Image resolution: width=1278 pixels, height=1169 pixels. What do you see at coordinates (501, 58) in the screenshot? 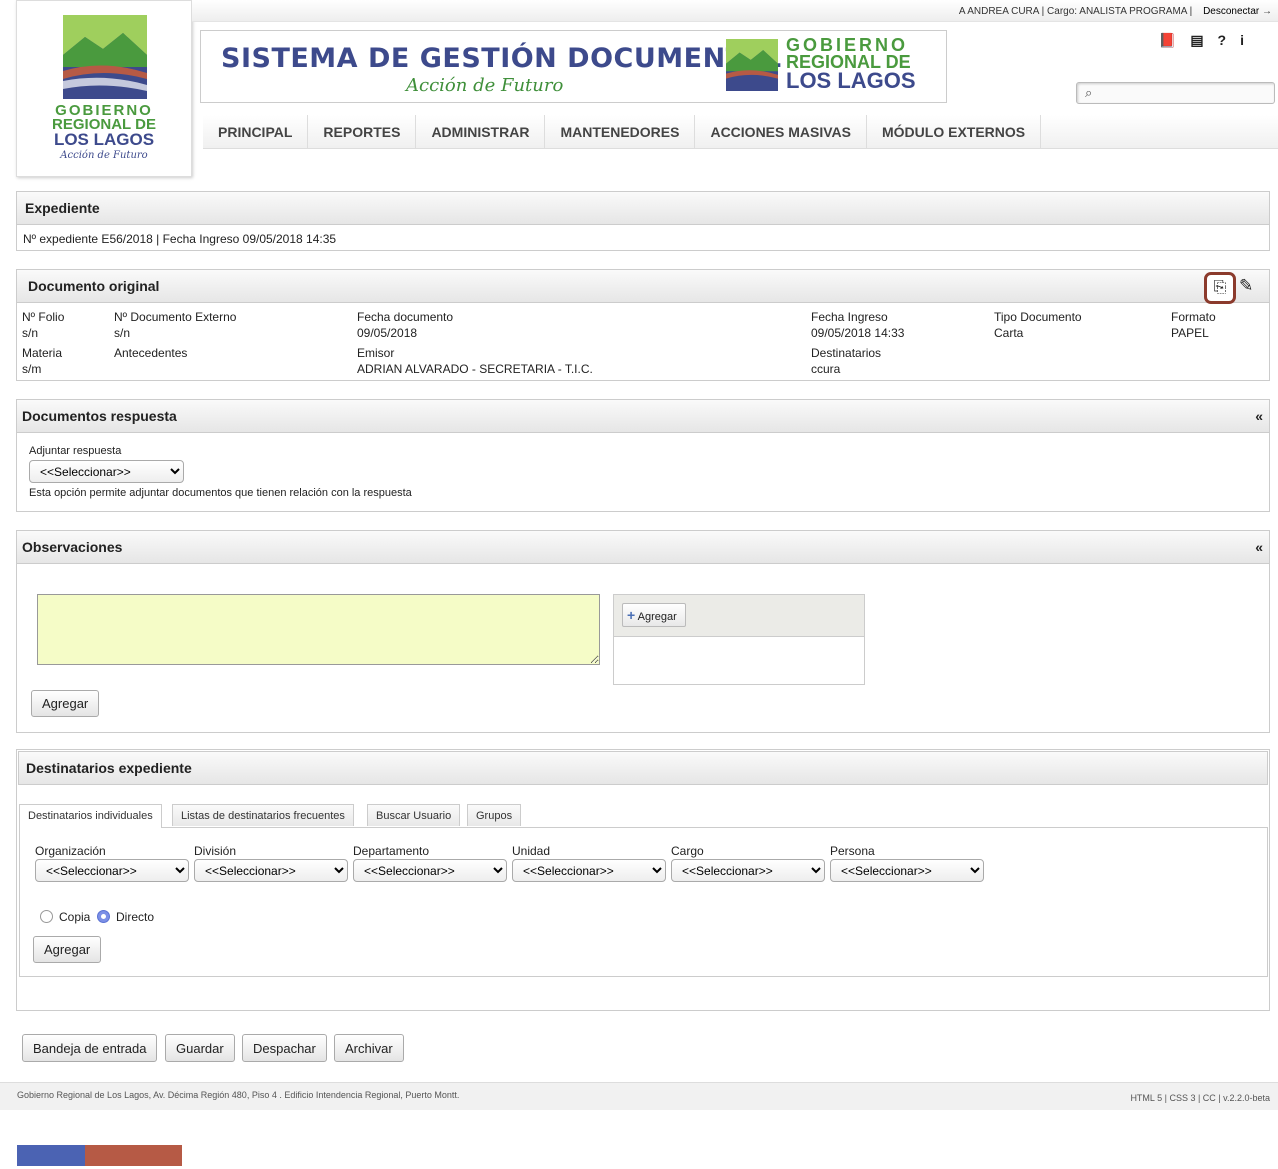
I see `banner-title: SISTEMA DE GESTIÓN DOCUMENTAL` at bounding box center [501, 58].